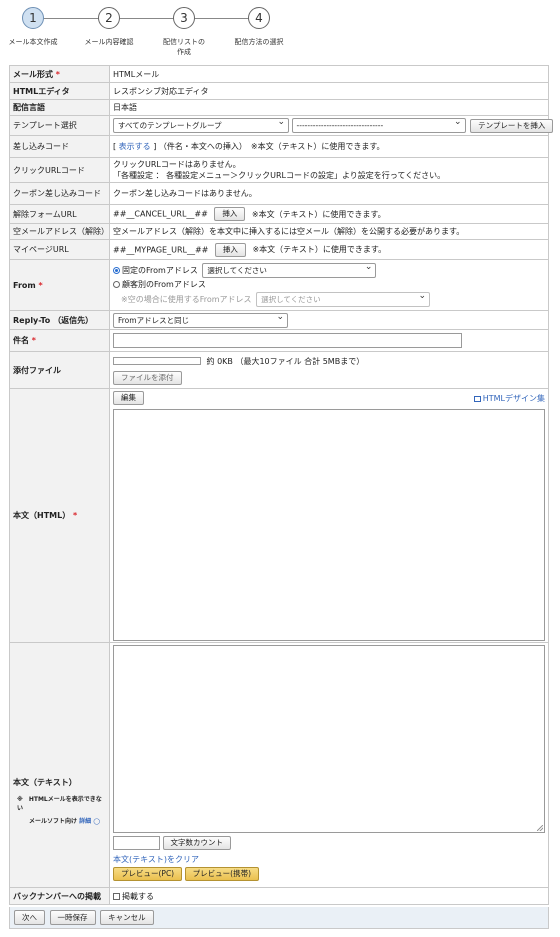 Image resolution: width=560 pixels, height=937 pixels. I want to click on row-mail-format: メール形式 * HTMLメール, so click(279, 74).